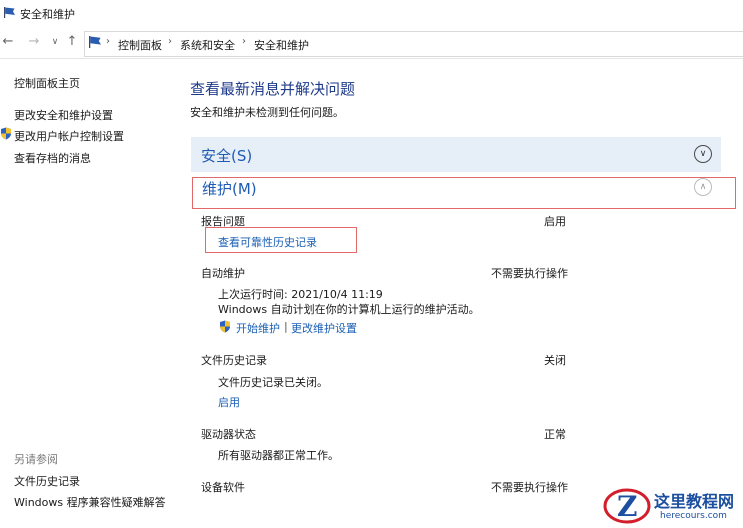 The image size is (743, 528). What do you see at coordinates (8, 42) in the screenshot?
I see `back-arrow-icon: ←` at bounding box center [8, 42].